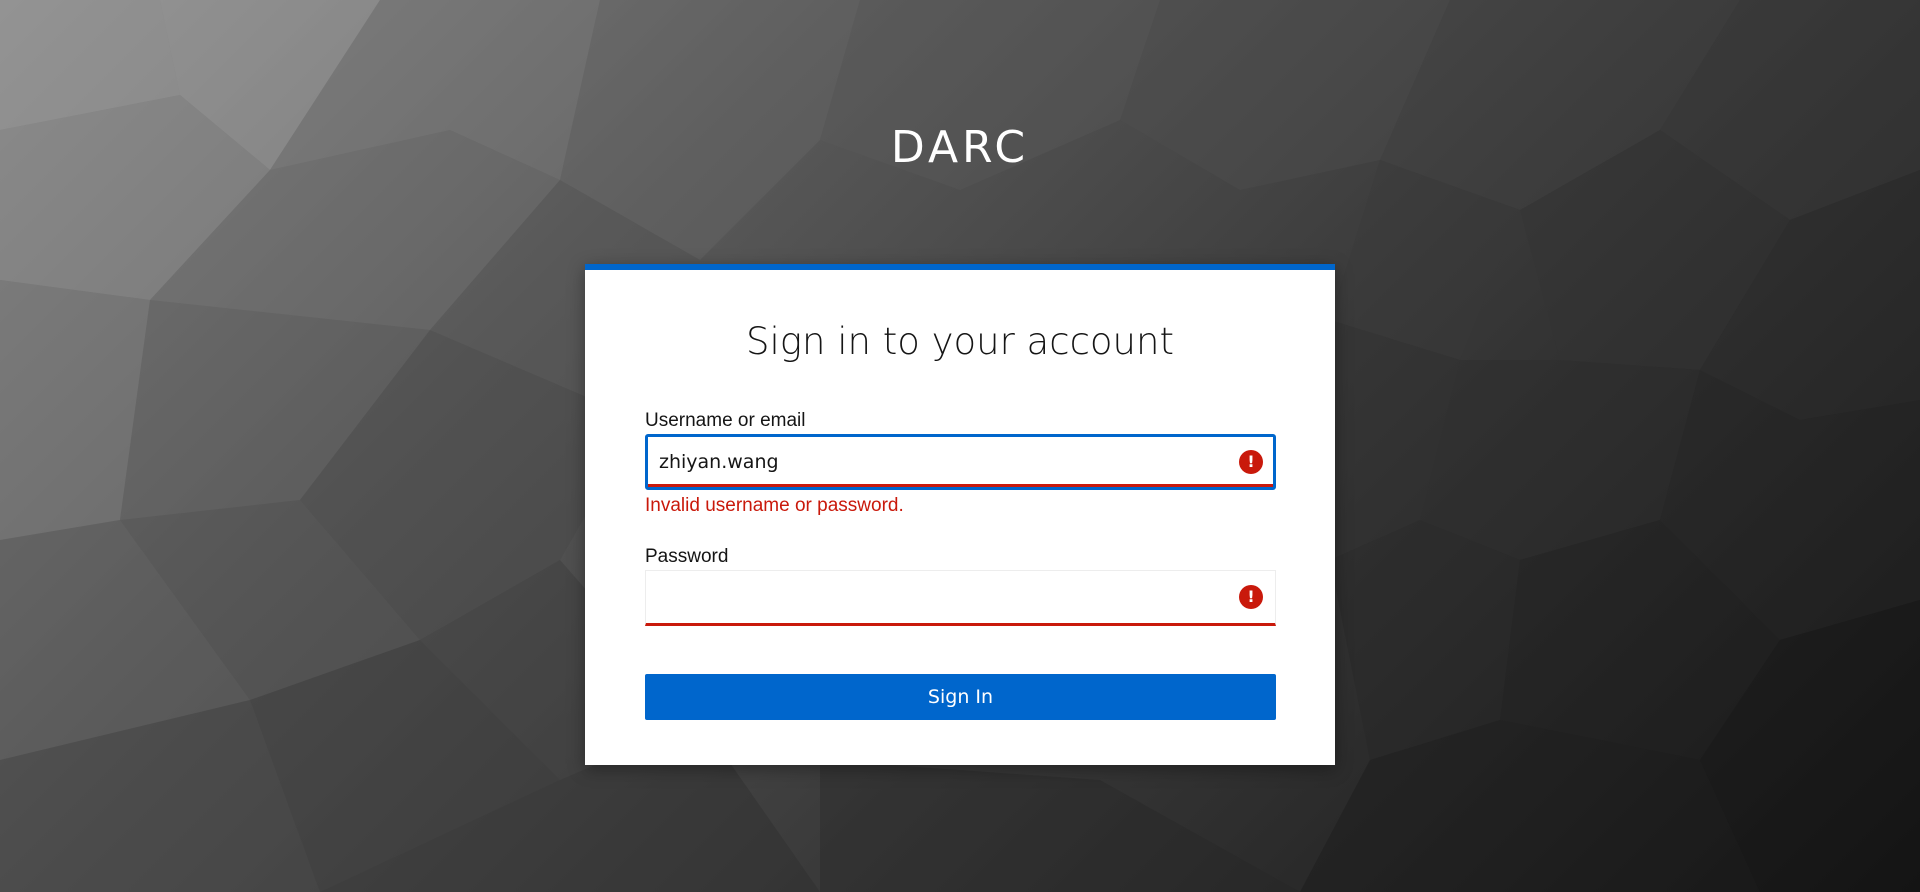 The image size is (1920, 892). What do you see at coordinates (960, 697) in the screenshot?
I see `sign-in-button: Sign In` at bounding box center [960, 697].